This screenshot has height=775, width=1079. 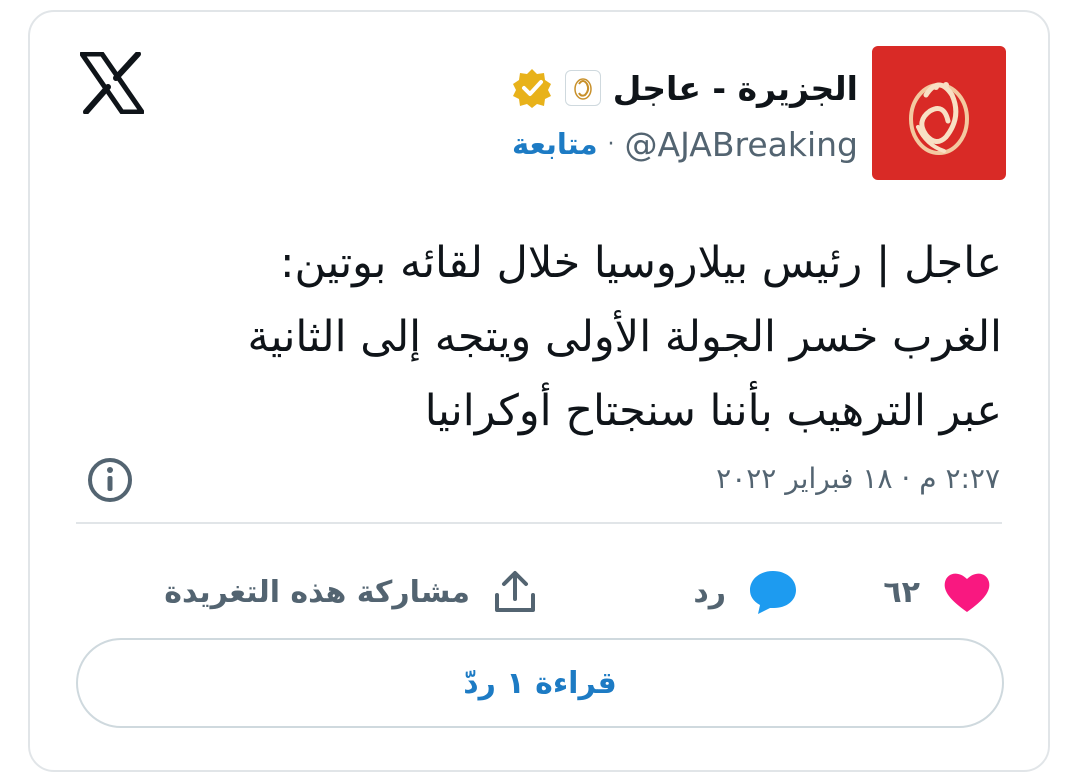 What do you see at coordinates (939, 118) in the screenshot?
I see `aljazeera-logo-icon` at bounding box center [939, 118].